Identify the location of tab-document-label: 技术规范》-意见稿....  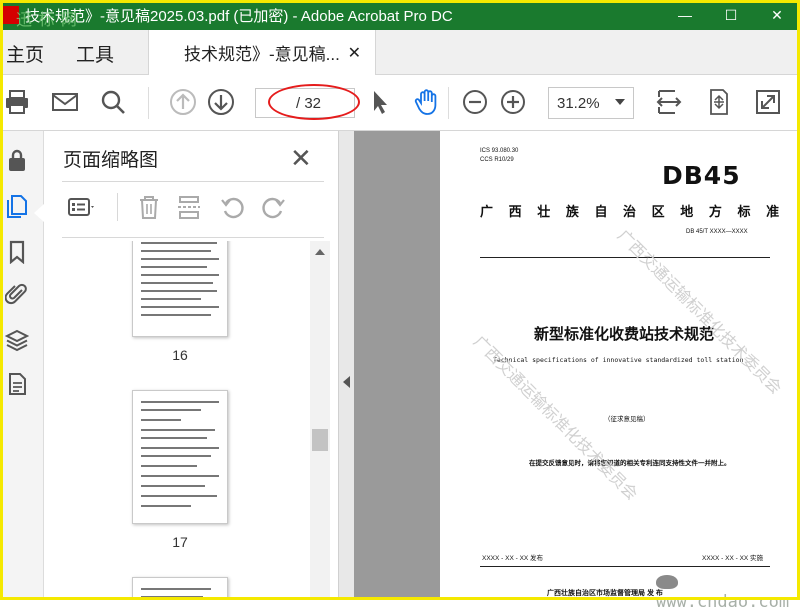
(262, 54).